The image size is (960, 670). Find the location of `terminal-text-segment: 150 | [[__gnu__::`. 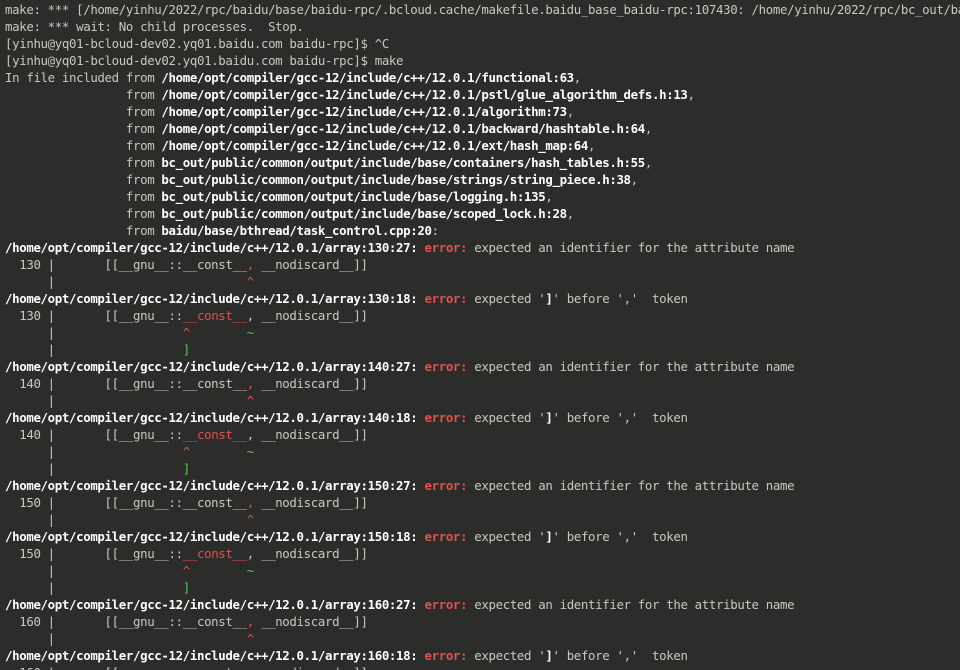

terminal-text-segment: 150 | [[__gnu__:: is located at coordinates (94, 553).